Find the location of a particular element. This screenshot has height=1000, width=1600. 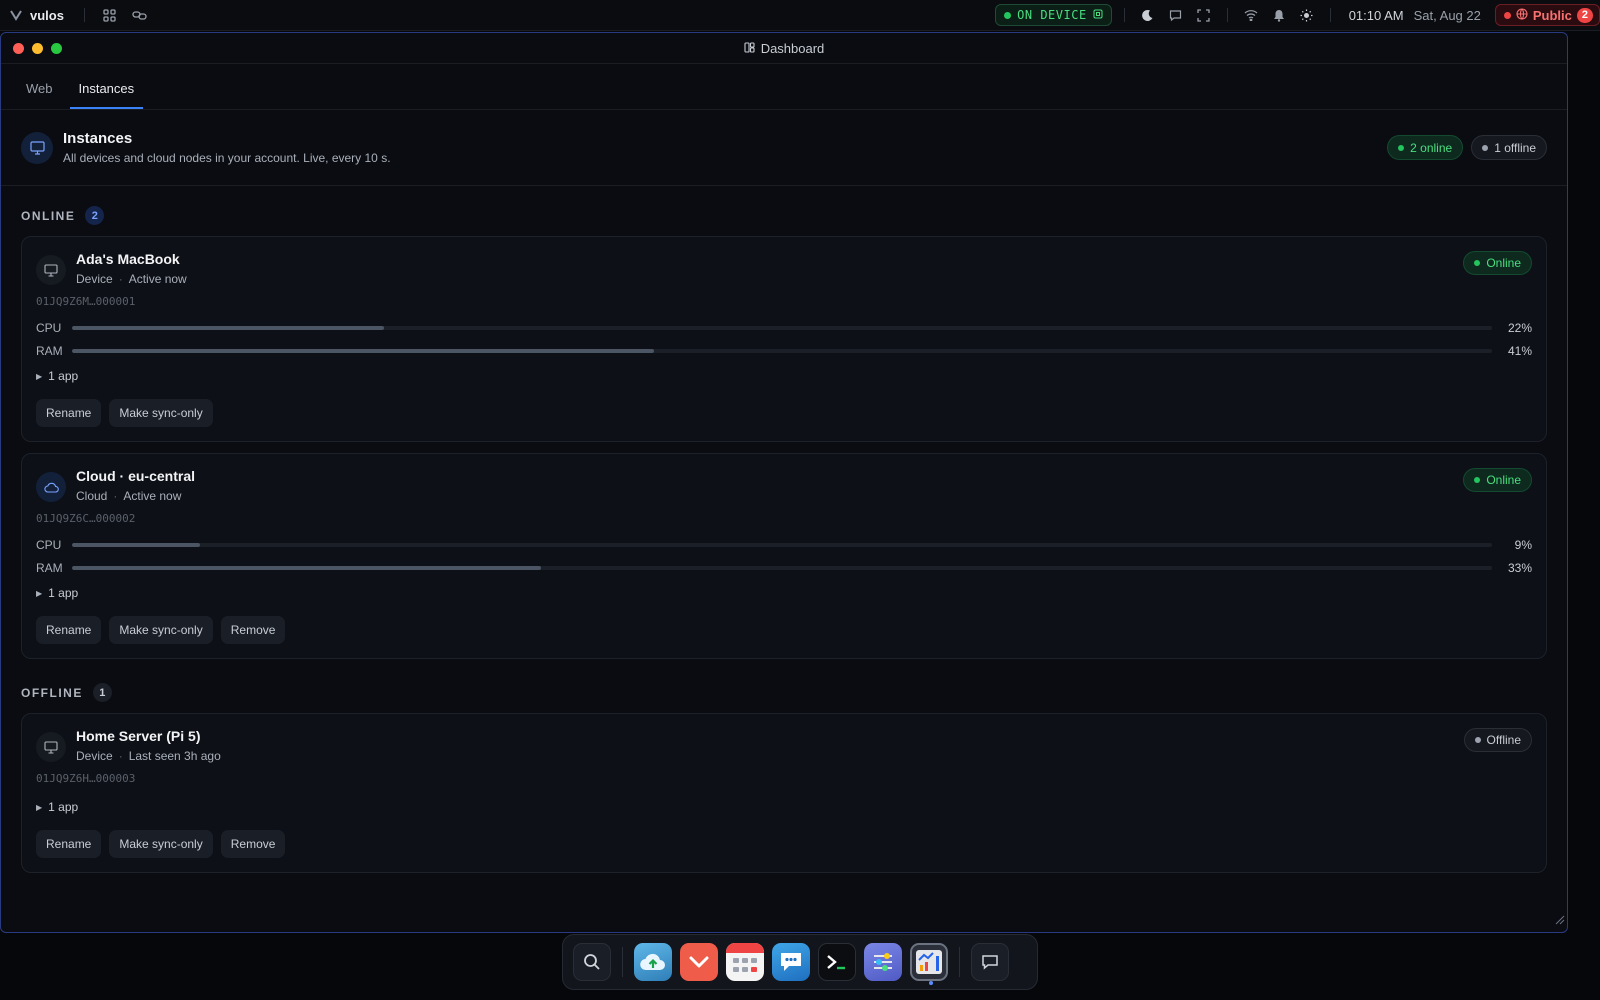

maximize-window-button is located at coordinates (56, 48).